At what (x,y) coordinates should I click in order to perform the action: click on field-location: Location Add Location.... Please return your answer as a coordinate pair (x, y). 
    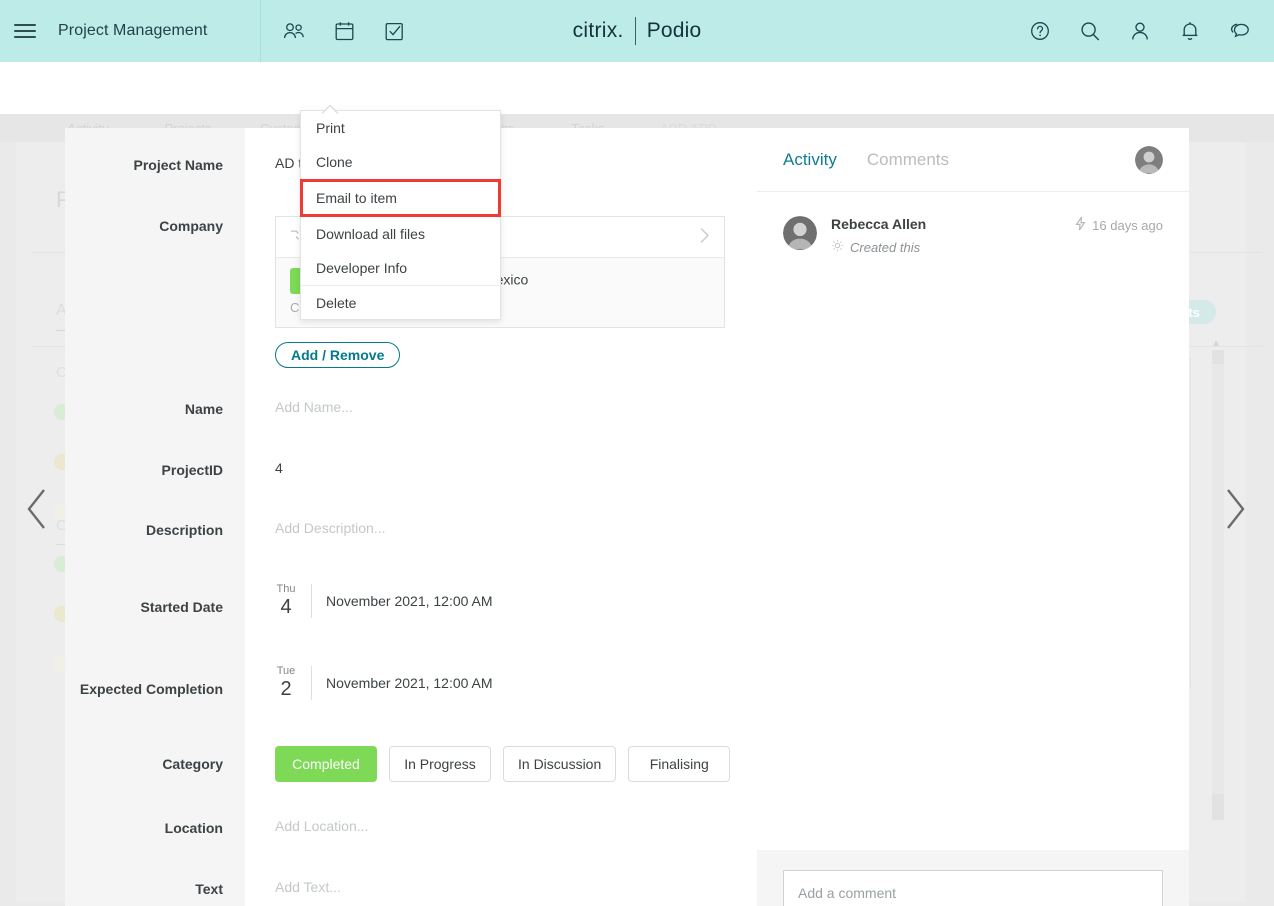
    Looking at the image, I should click on (411, 827).